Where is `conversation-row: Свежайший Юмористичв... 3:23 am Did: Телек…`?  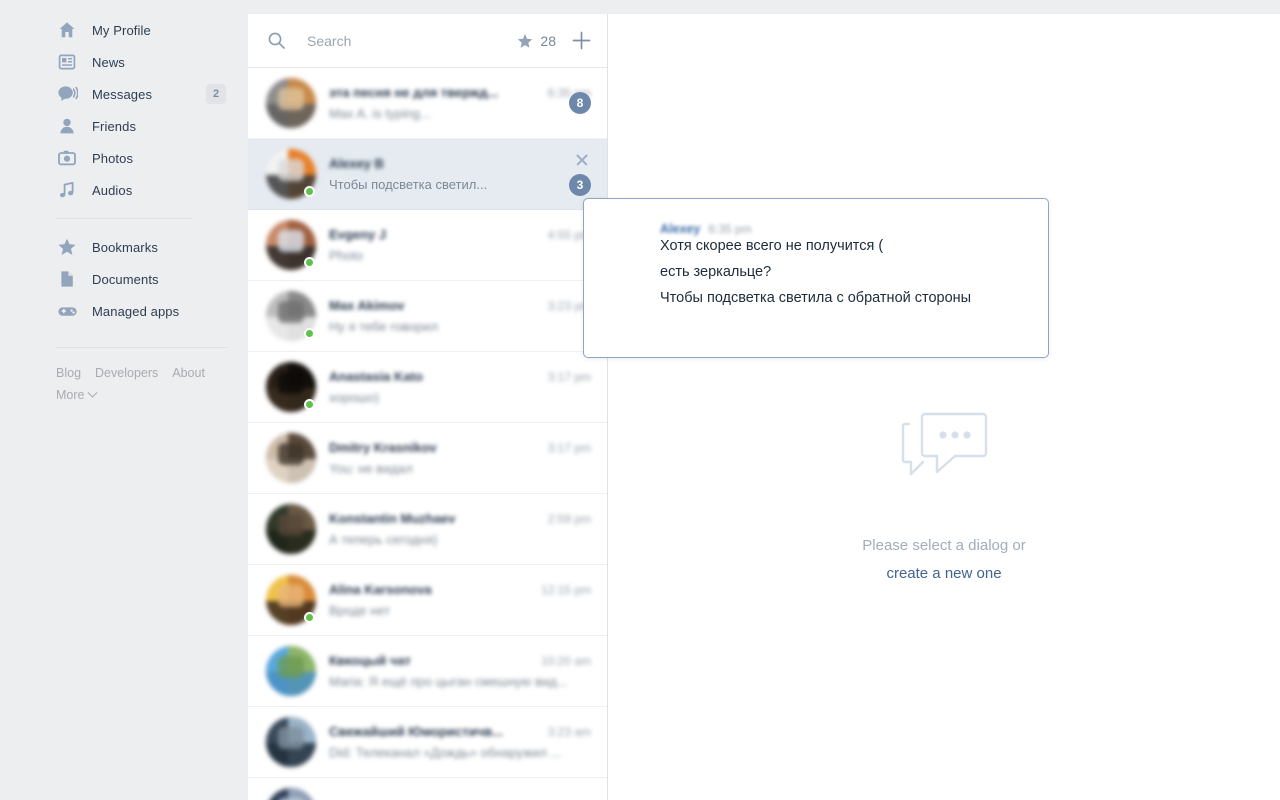
conversation-row: Свежайший Юмористичв... 3:23 am Did: Телек… is located at coordinates (427, 742).